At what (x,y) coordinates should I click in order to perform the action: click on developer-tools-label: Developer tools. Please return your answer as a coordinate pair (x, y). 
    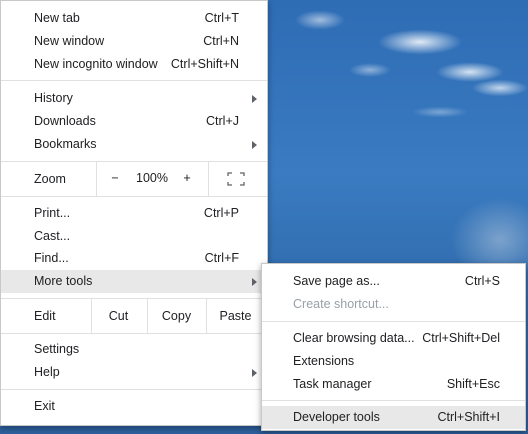
    Looking at the image, I should click on (336, 417).